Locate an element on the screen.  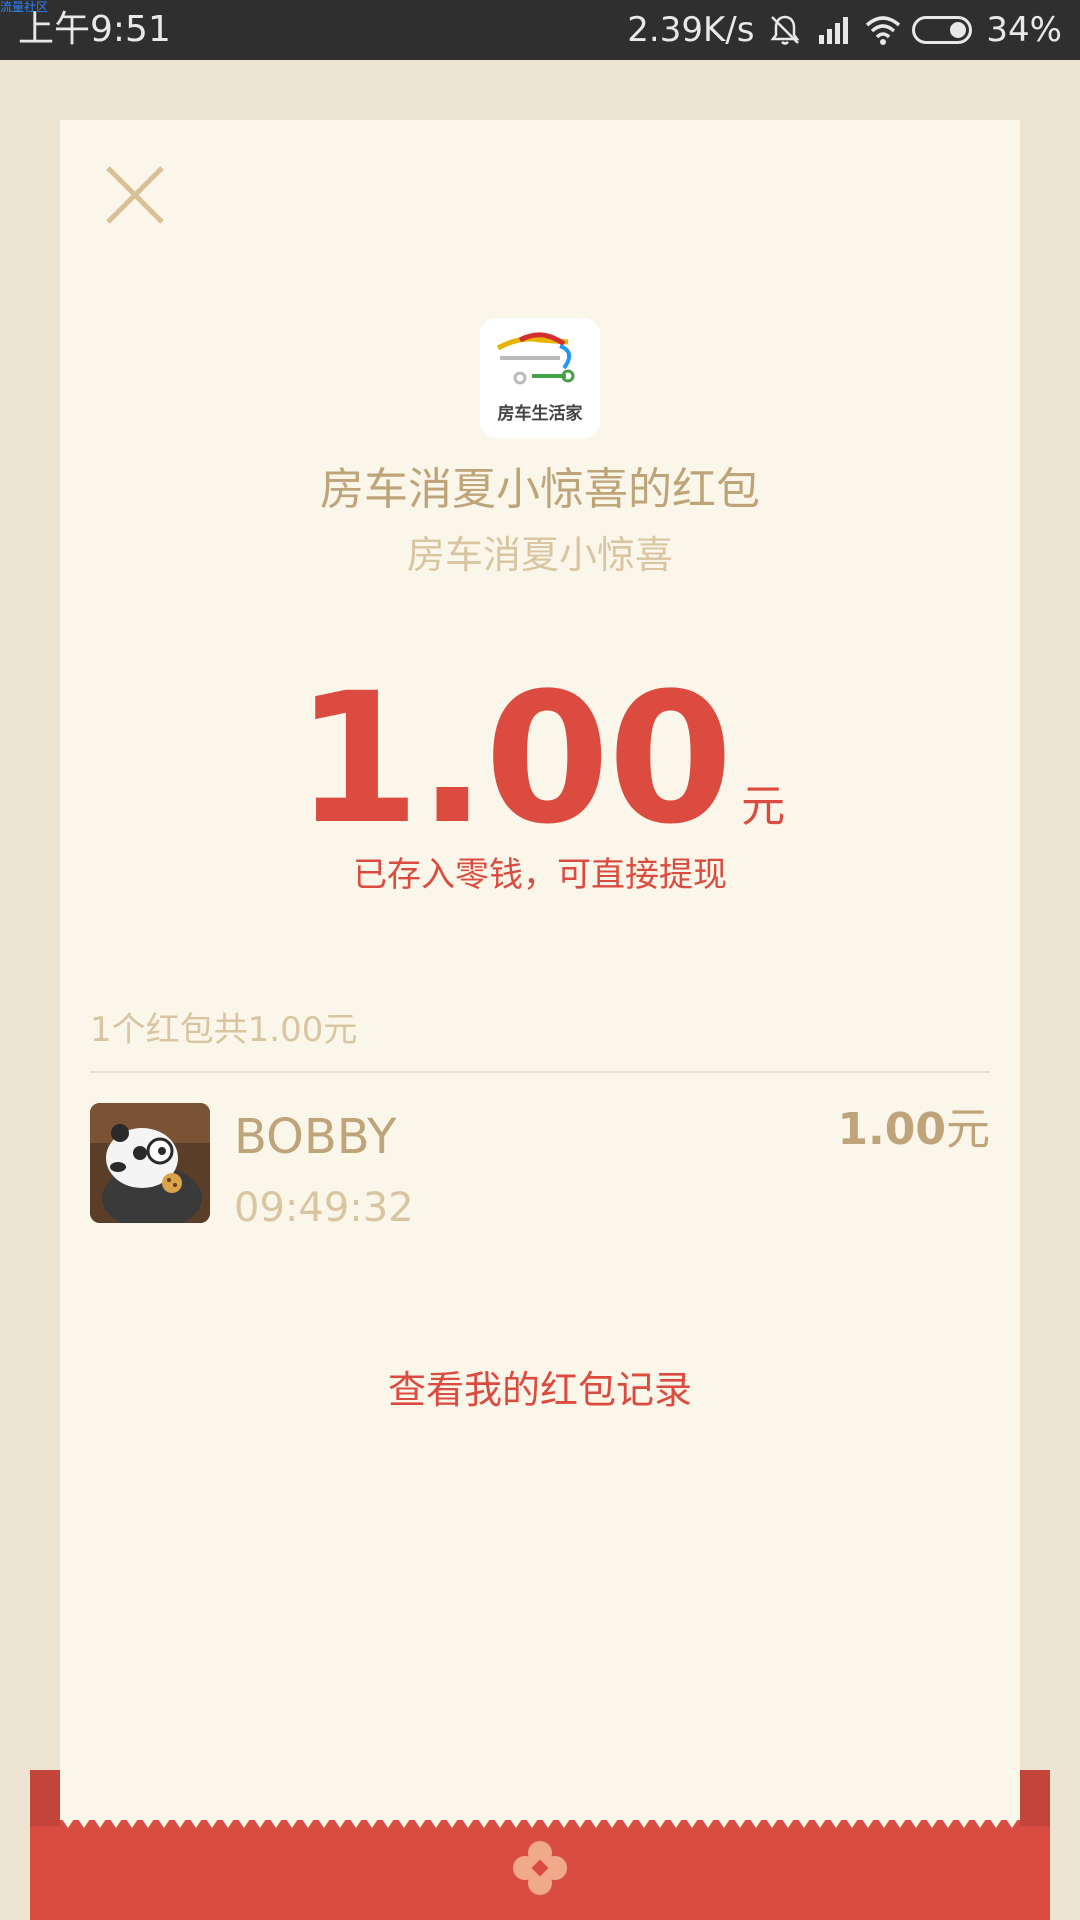
wifi-icon is located at coordinates (882, 30).